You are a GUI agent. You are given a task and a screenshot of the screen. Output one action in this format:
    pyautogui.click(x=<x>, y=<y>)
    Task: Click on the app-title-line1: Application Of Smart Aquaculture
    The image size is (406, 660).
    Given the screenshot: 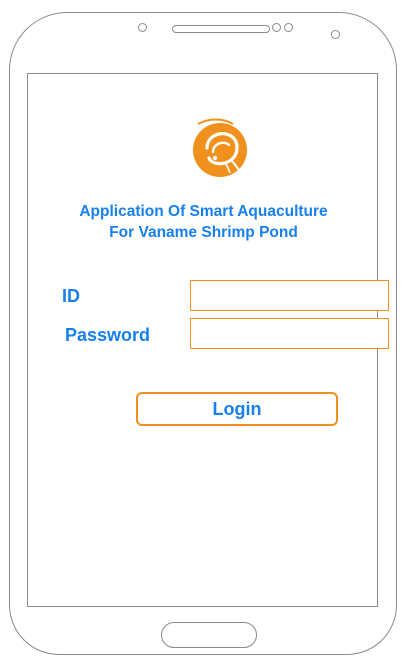 What is the action you would take?
    pyautogui.click(x=203, y=211)
    